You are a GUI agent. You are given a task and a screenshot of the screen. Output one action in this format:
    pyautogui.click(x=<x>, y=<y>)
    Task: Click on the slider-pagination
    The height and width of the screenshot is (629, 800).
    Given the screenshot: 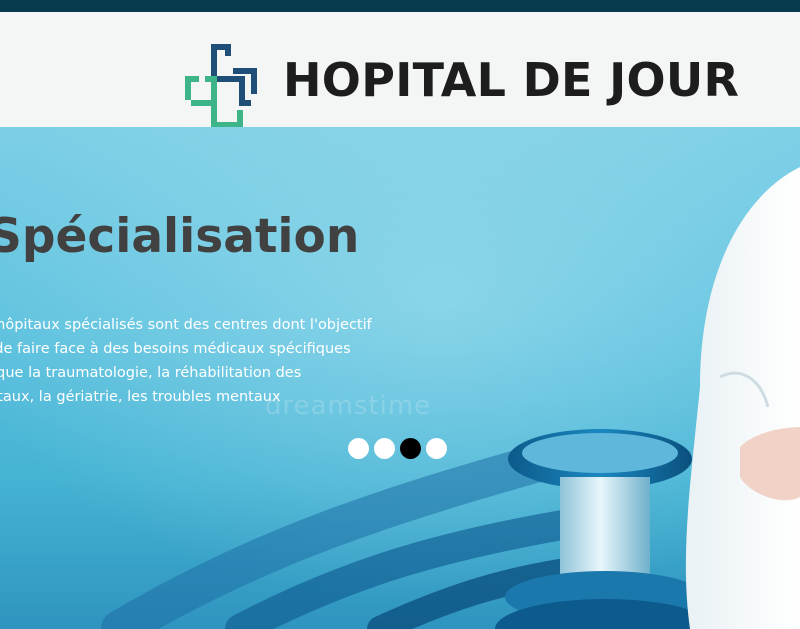 What is the action you would take?
    pyautogui.click(x=397, y=449)
    